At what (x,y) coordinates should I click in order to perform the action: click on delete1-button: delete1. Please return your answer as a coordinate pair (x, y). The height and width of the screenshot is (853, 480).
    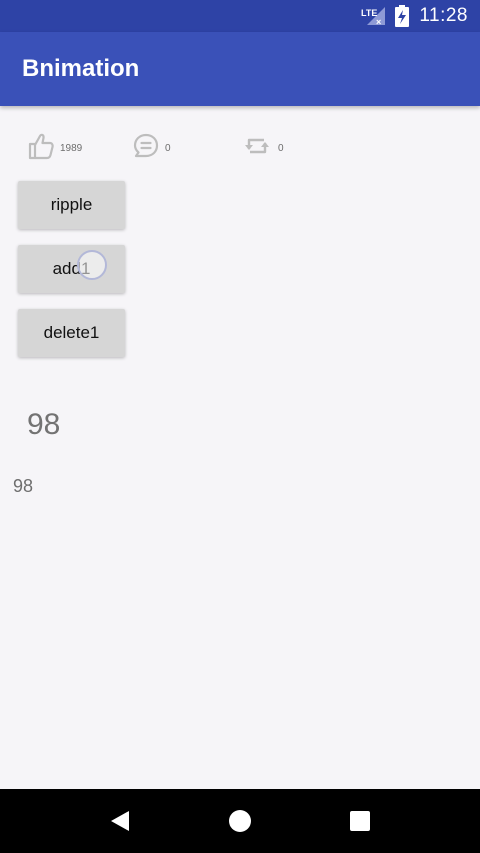
    Looking at the image, I should click on (71, 333).